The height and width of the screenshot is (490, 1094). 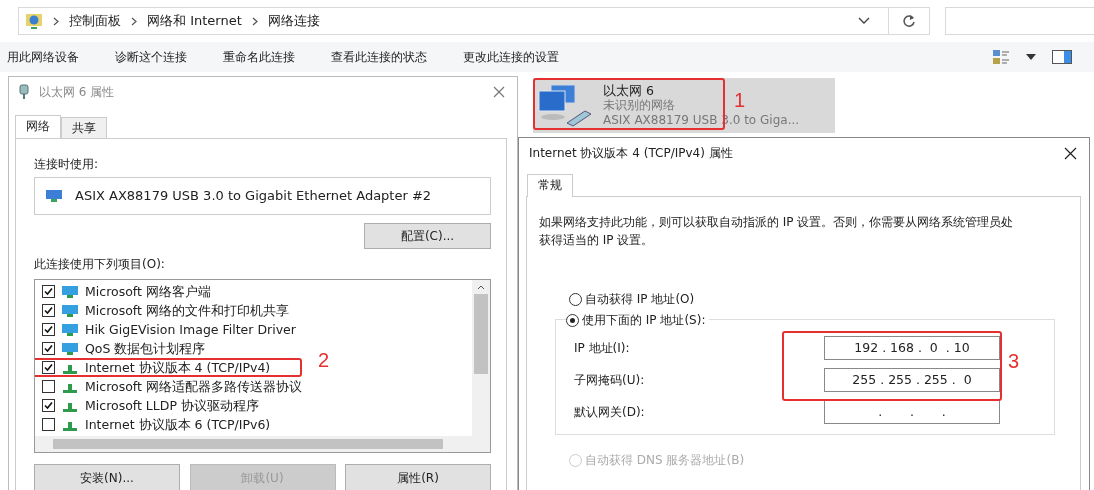 I want to click on horizontal-scrollbar, so click(x=262, y=444).